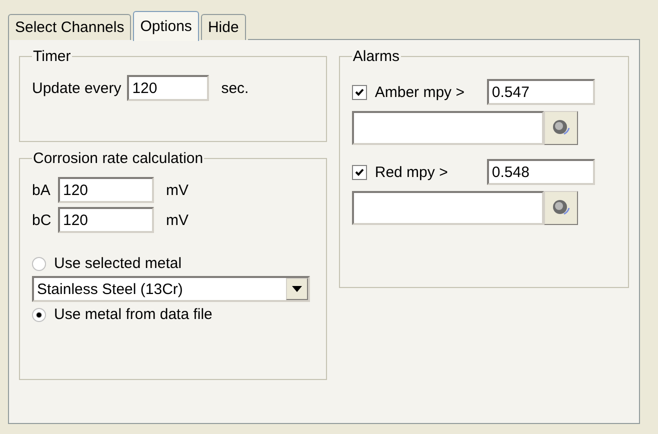 Image resolution: width=658 pixels, height=434 pixels. Describe the element at coordinates (133, 314) in the screenshot. I see `radio-label: Use metal from data file` at that location.